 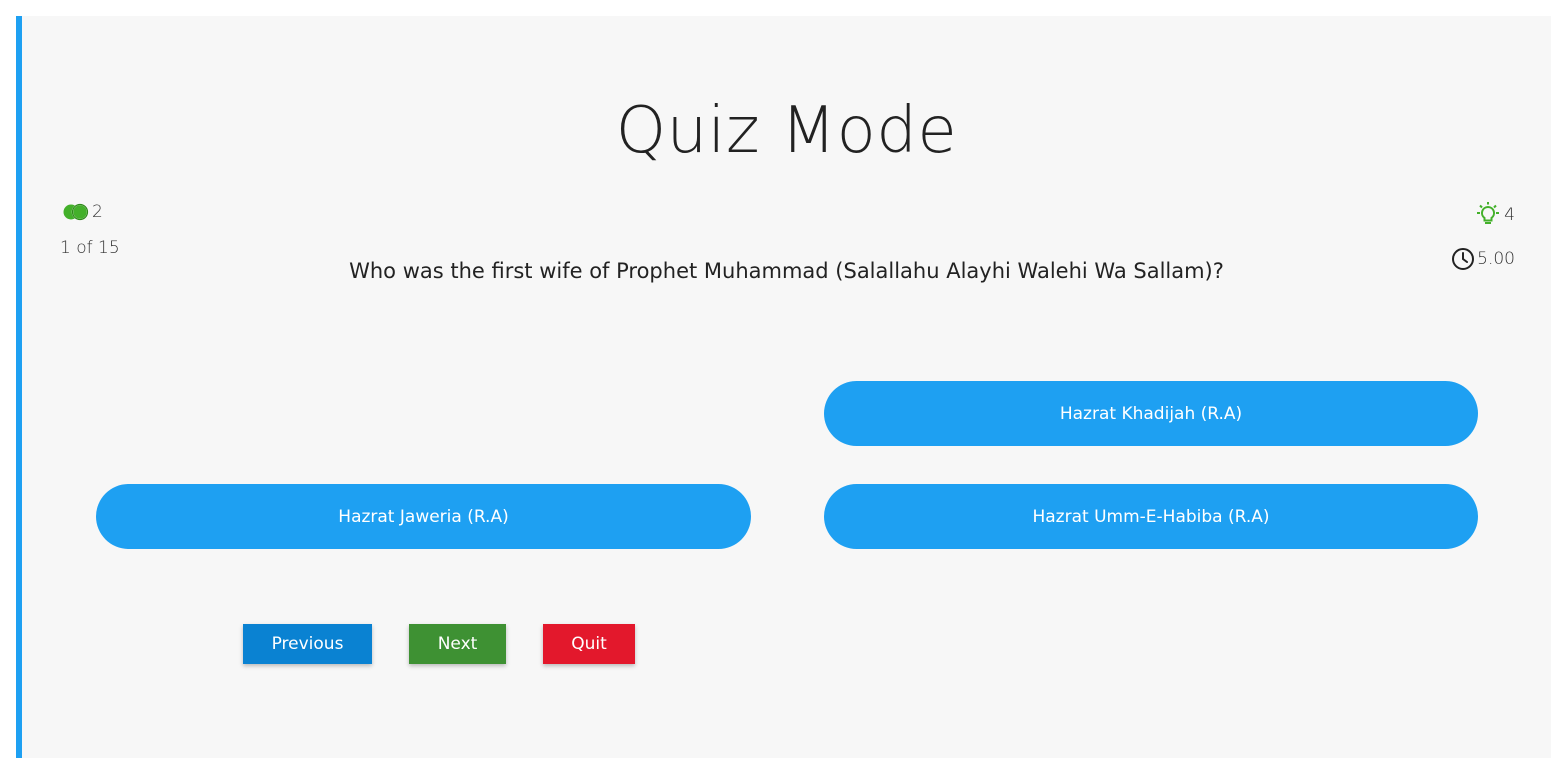 What do you see at coordinates (589, 644) in the screenshot?
I see `quit-button: Quit` at bounding box center [589, 644].